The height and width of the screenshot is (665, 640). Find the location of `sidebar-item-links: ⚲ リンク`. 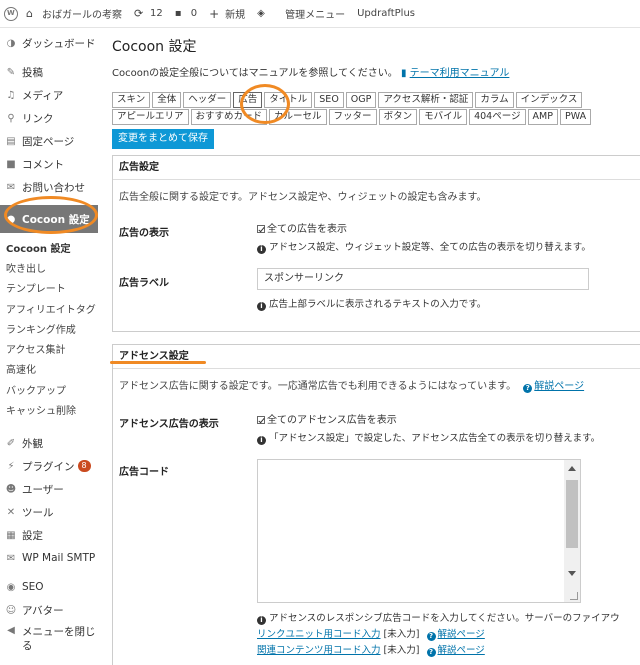

sidebar-item-links: ⚲ リンク is located at coordinates (49, 118).